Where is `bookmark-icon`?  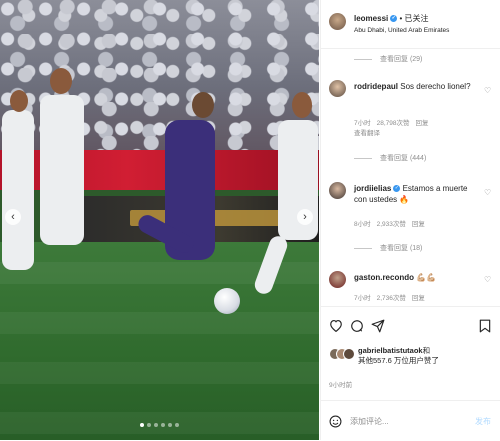
bookmark-icon is located at coordinates (485, 326).